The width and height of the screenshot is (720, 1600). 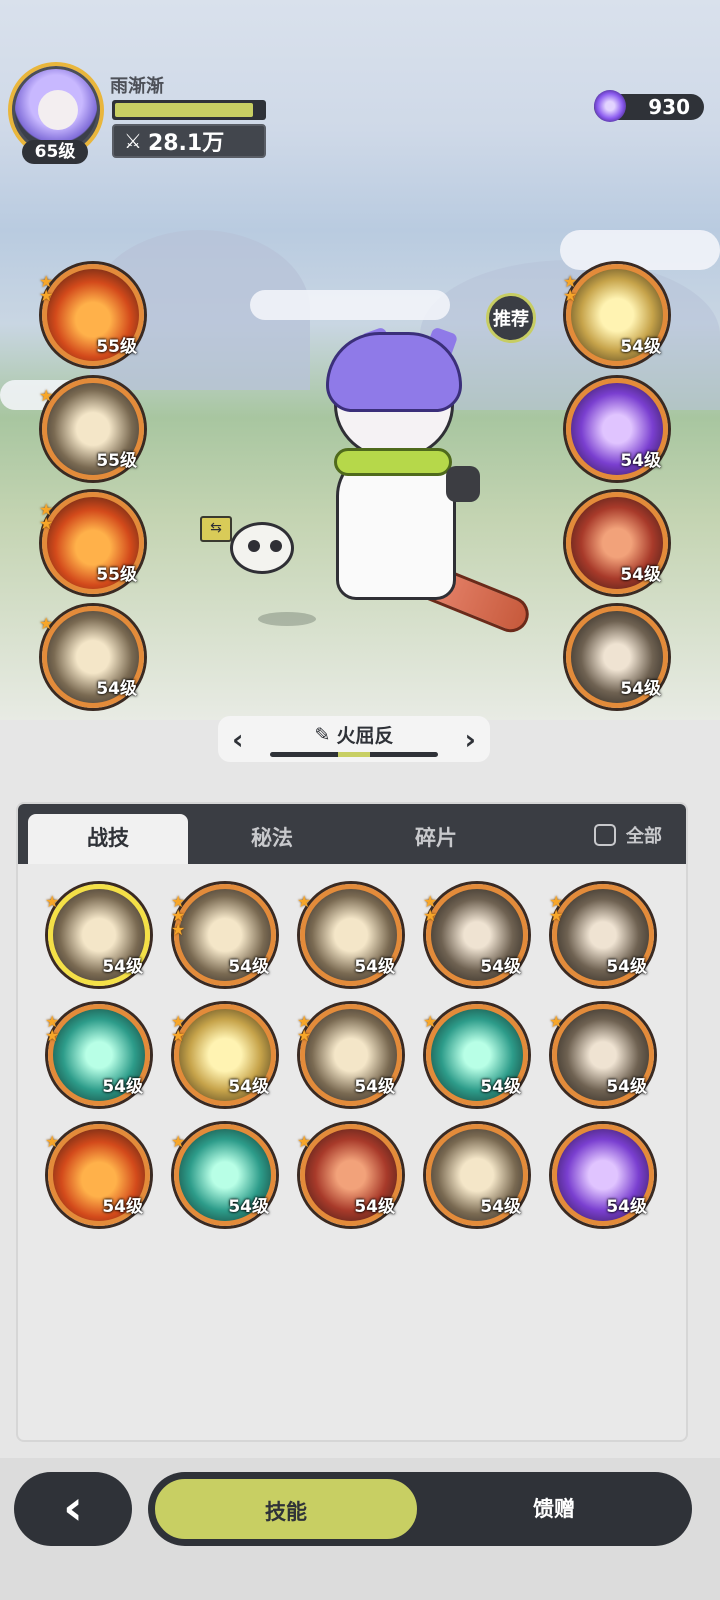 I want to click on tab-combat: 战技, so click(x=108, y=839).